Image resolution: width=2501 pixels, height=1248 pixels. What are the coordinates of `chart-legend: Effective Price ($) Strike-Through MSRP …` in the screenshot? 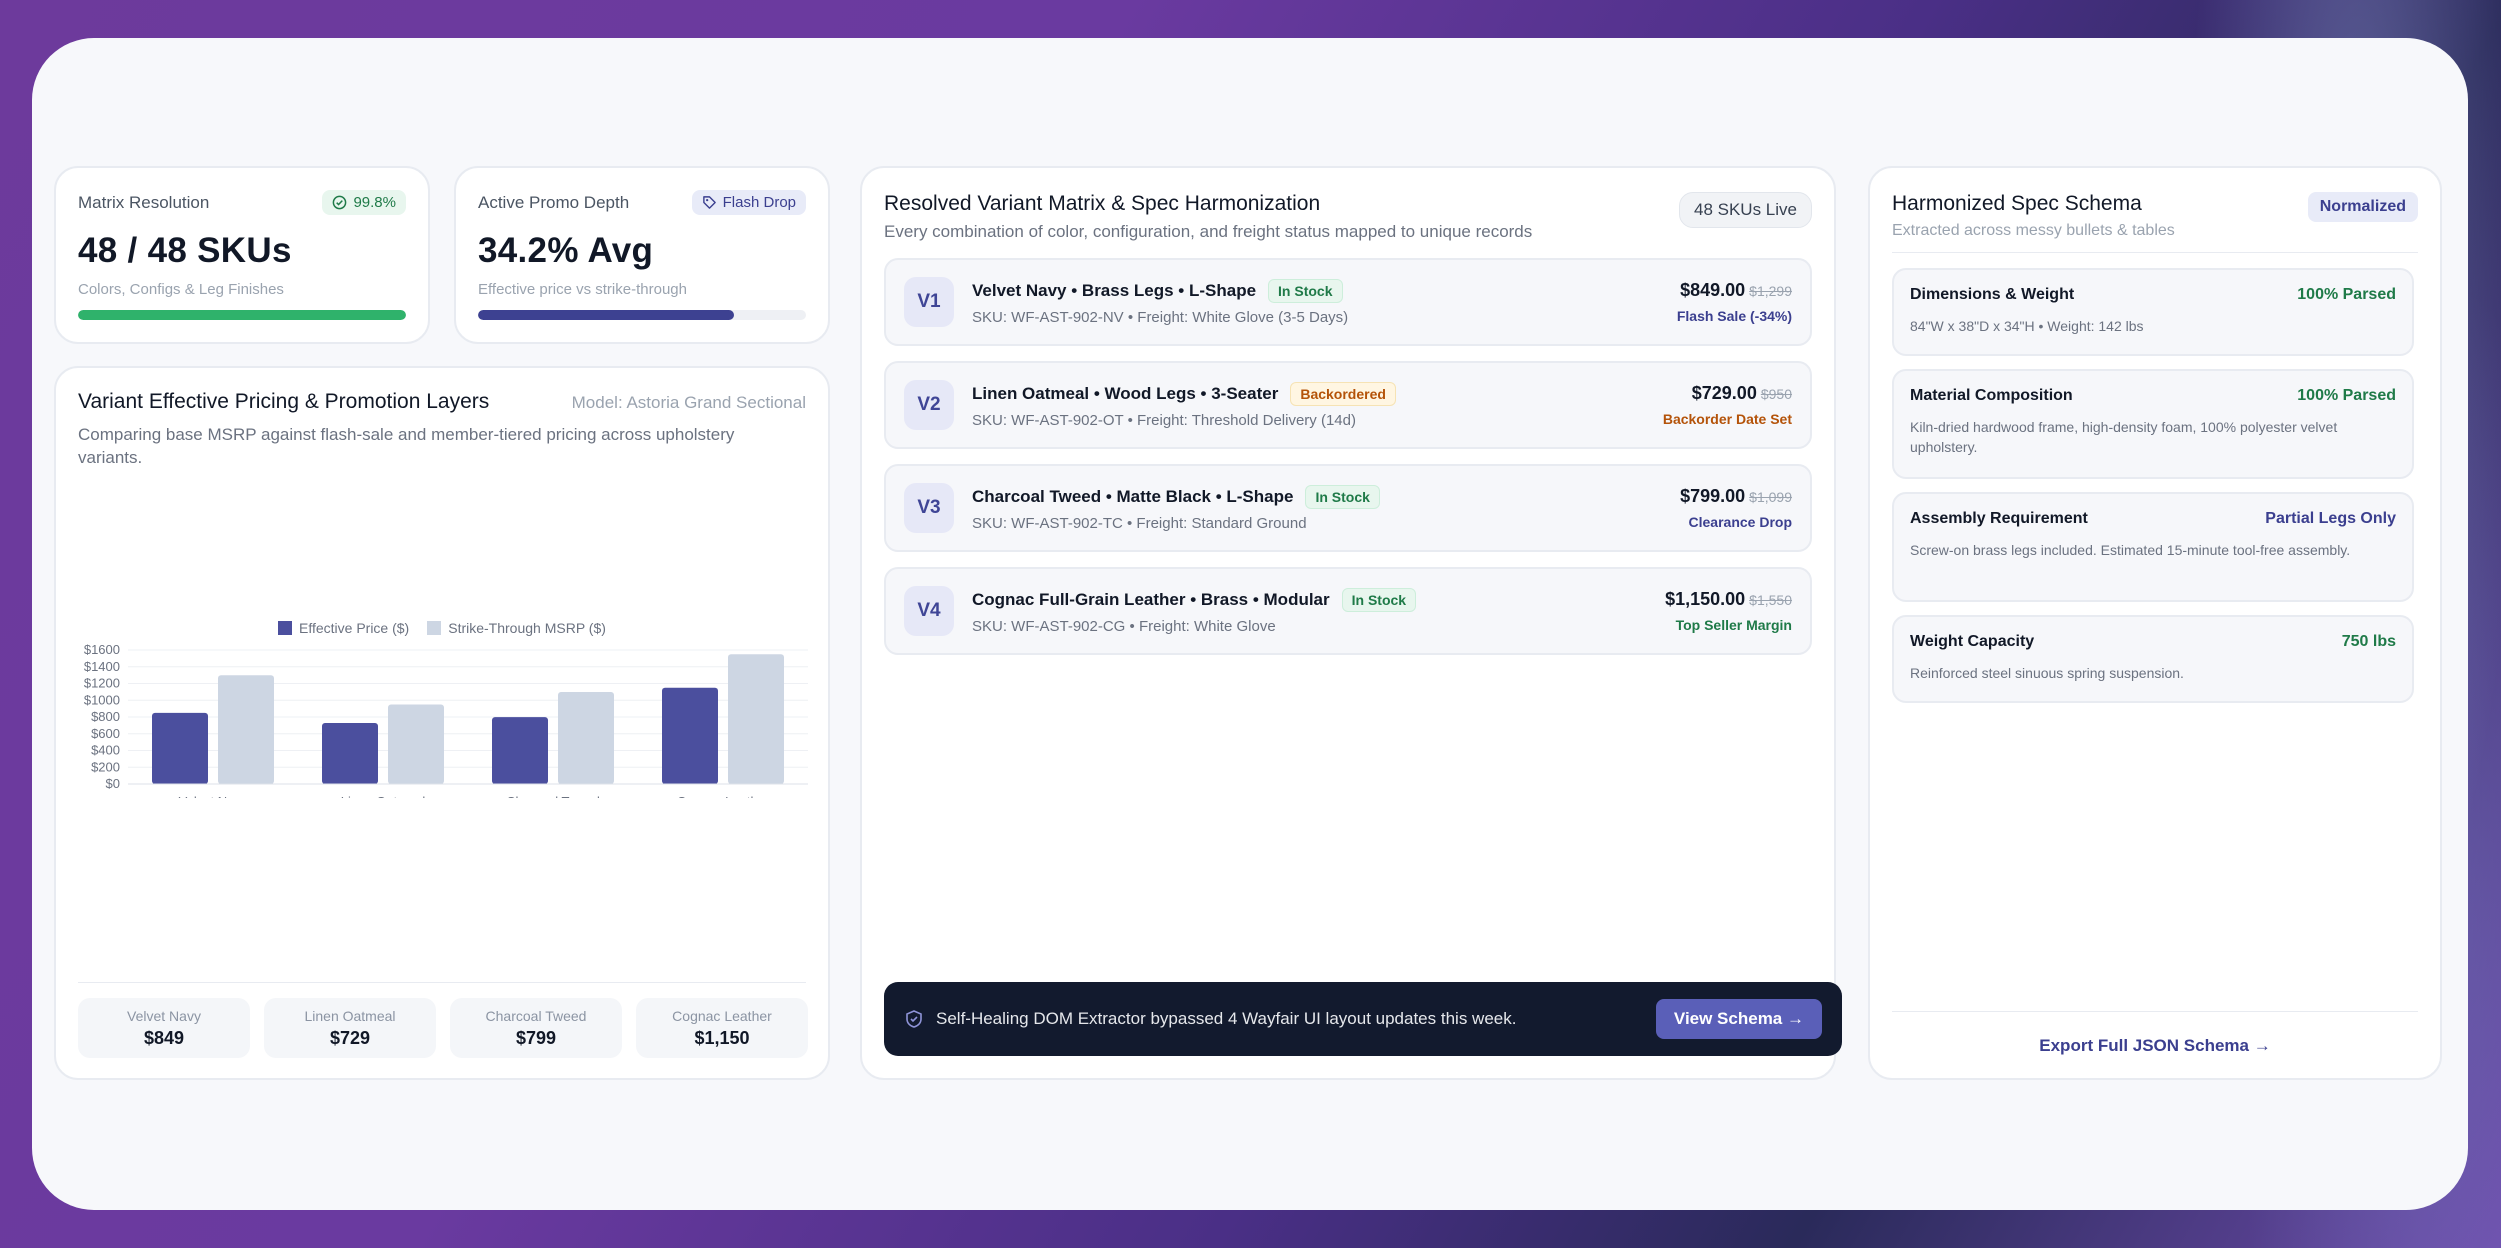 It's located at (442, 628).